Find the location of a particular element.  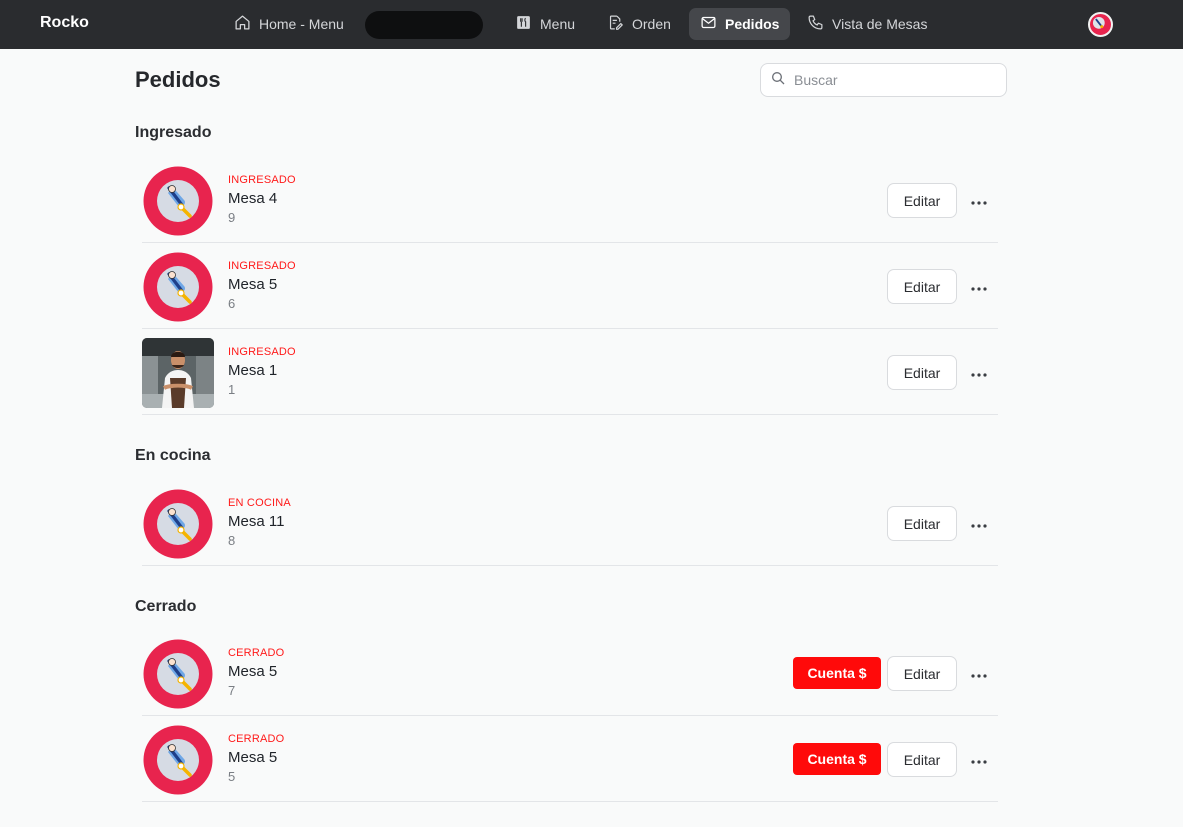

nav-orden-label: Orden is located at coordinates (651, 24).